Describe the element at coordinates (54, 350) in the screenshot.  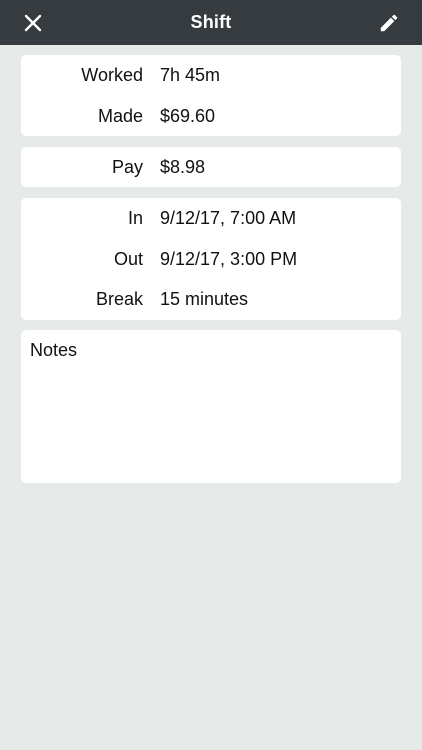
I see `notes-title: Notes` at that location.